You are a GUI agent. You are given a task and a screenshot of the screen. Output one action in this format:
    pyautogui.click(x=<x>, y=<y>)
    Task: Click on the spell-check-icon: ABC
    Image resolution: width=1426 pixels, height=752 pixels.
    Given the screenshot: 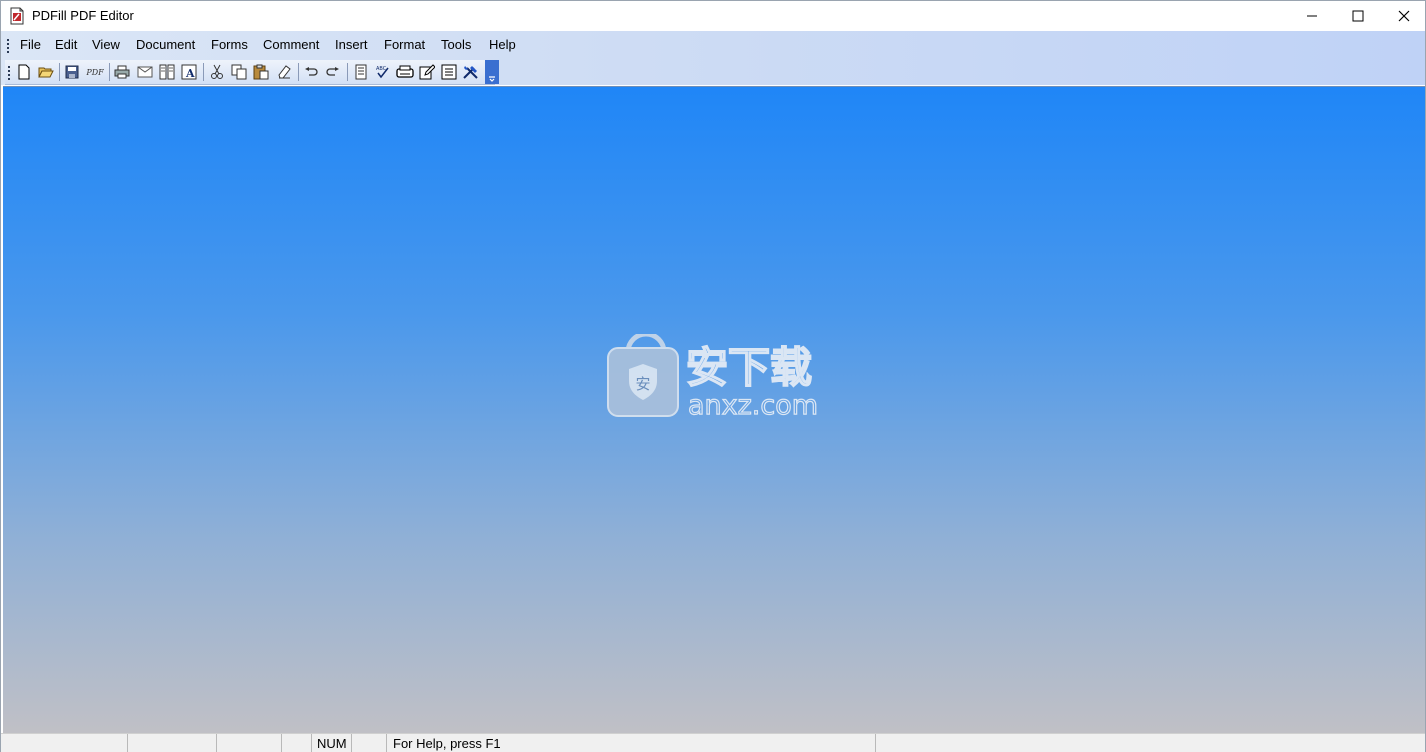 What is the action you would take?
    pyautogui.click(x=382, y=72)
    